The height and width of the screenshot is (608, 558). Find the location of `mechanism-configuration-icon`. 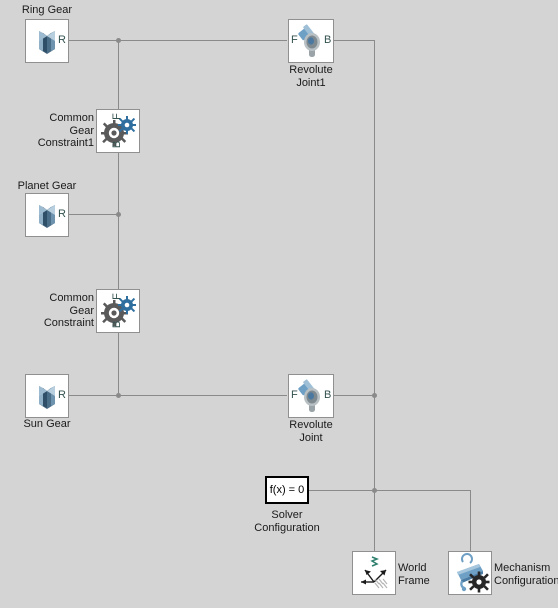

mechanism-configuration-icon is located at coordinates (473, 573).